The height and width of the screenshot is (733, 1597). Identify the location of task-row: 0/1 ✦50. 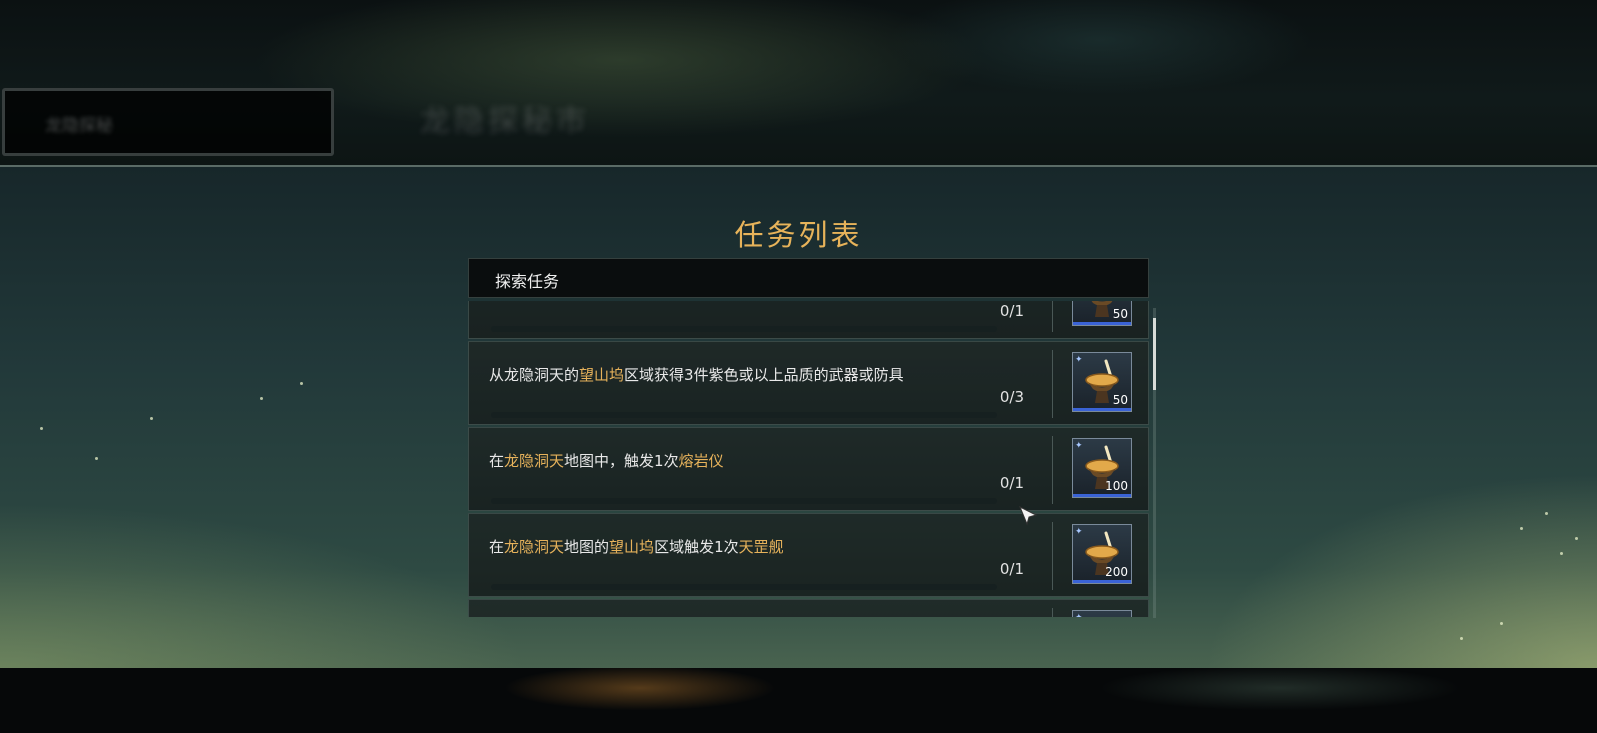
(808, 320).